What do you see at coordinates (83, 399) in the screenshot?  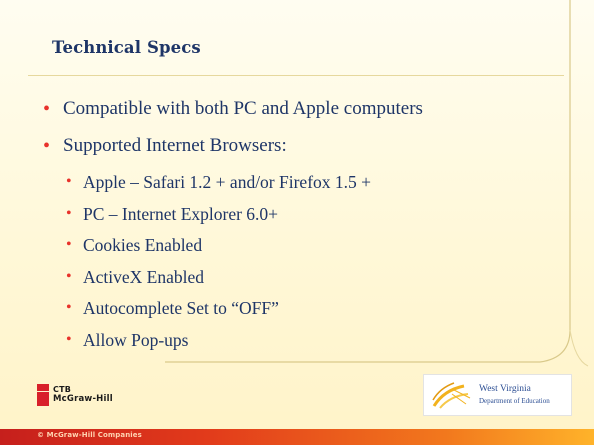 I see `ctb-logo-line2: McGraw-Hill` at bounding box center [83, 399].